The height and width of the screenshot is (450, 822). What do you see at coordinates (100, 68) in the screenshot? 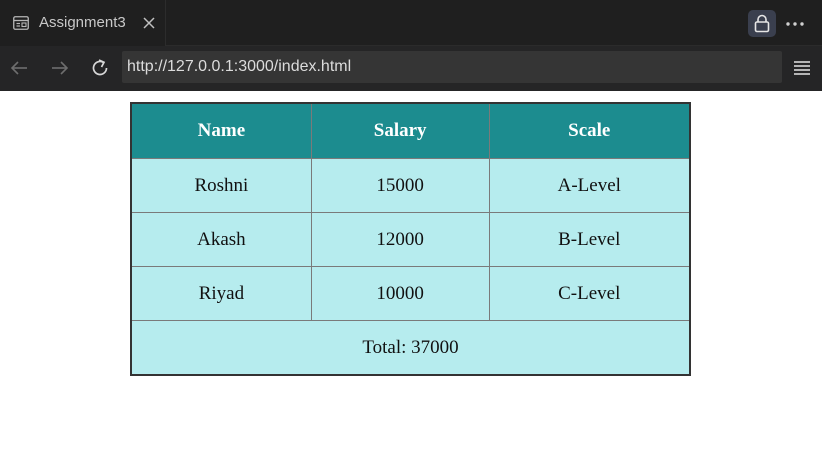
I see `reload-icon` at bounding box center [100, 68].